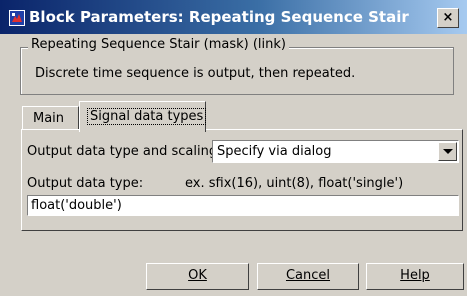 The height and width of the screenshot is (296, 467). Describe the element at coordinates (158, 44) in the screenshot. I see `groupbox-legend: Repeating Sequence Stair (mask) (link)` at that location.